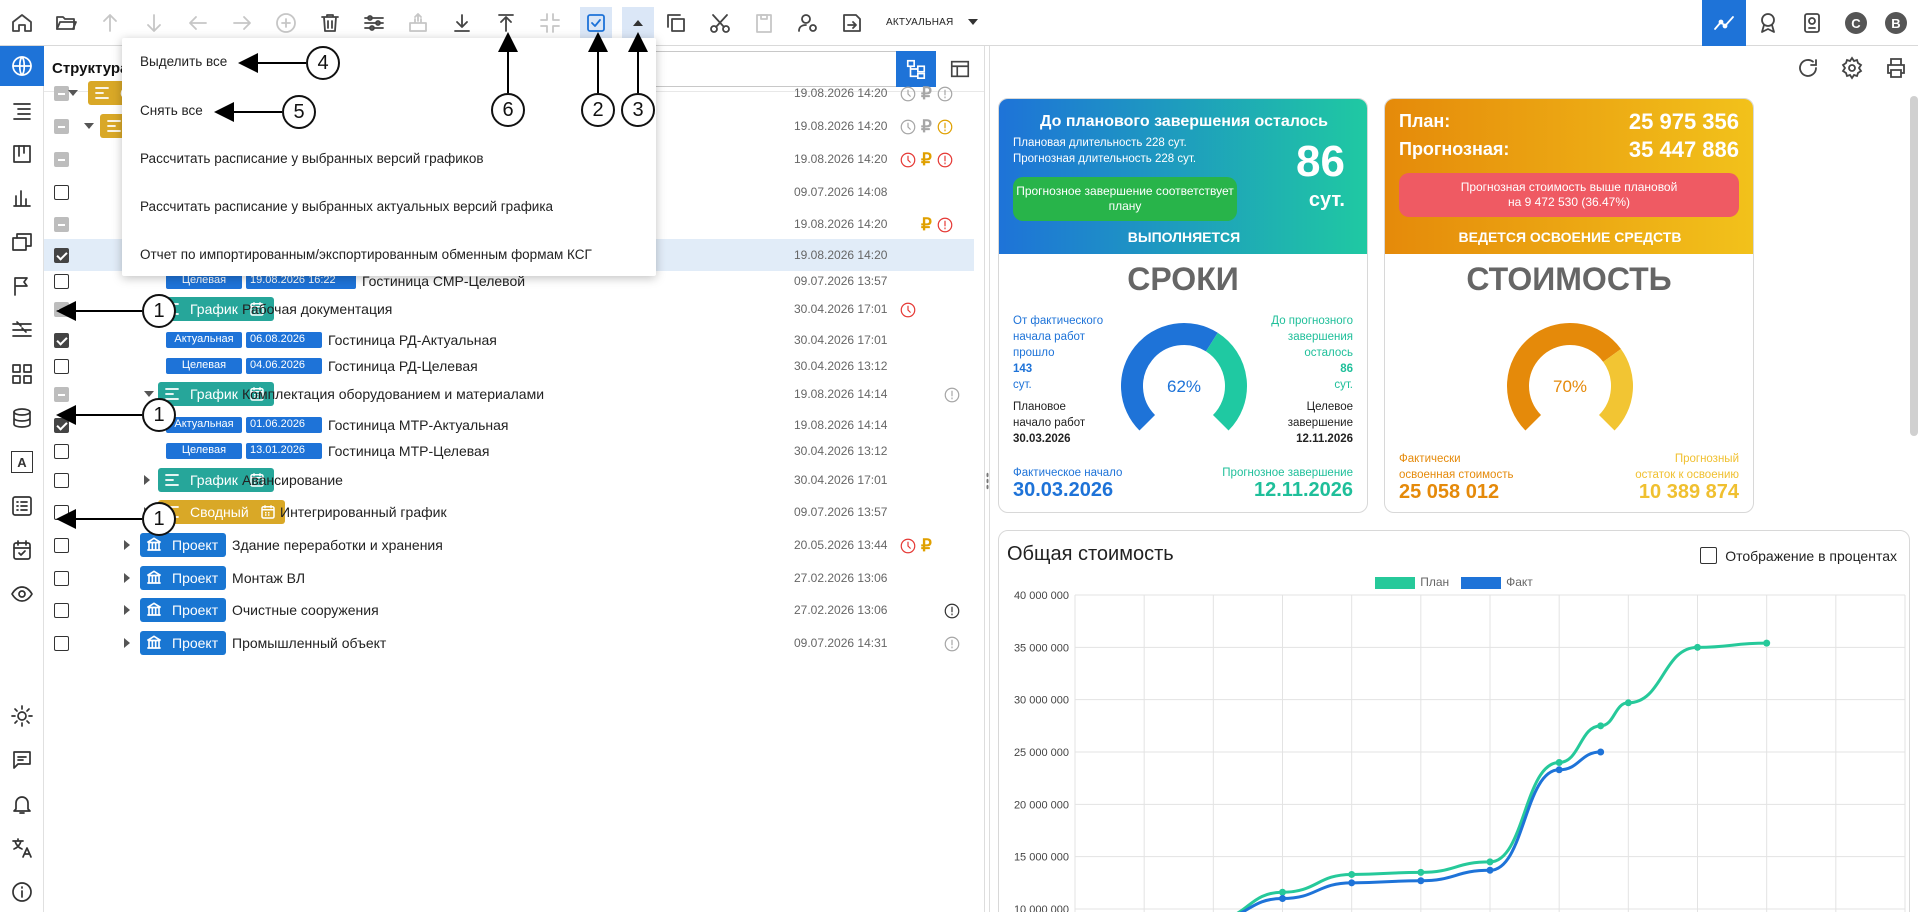  Describe the element at coordinates (159, 519) in the screenshot. I see `annotation-1c: 1` at that location.